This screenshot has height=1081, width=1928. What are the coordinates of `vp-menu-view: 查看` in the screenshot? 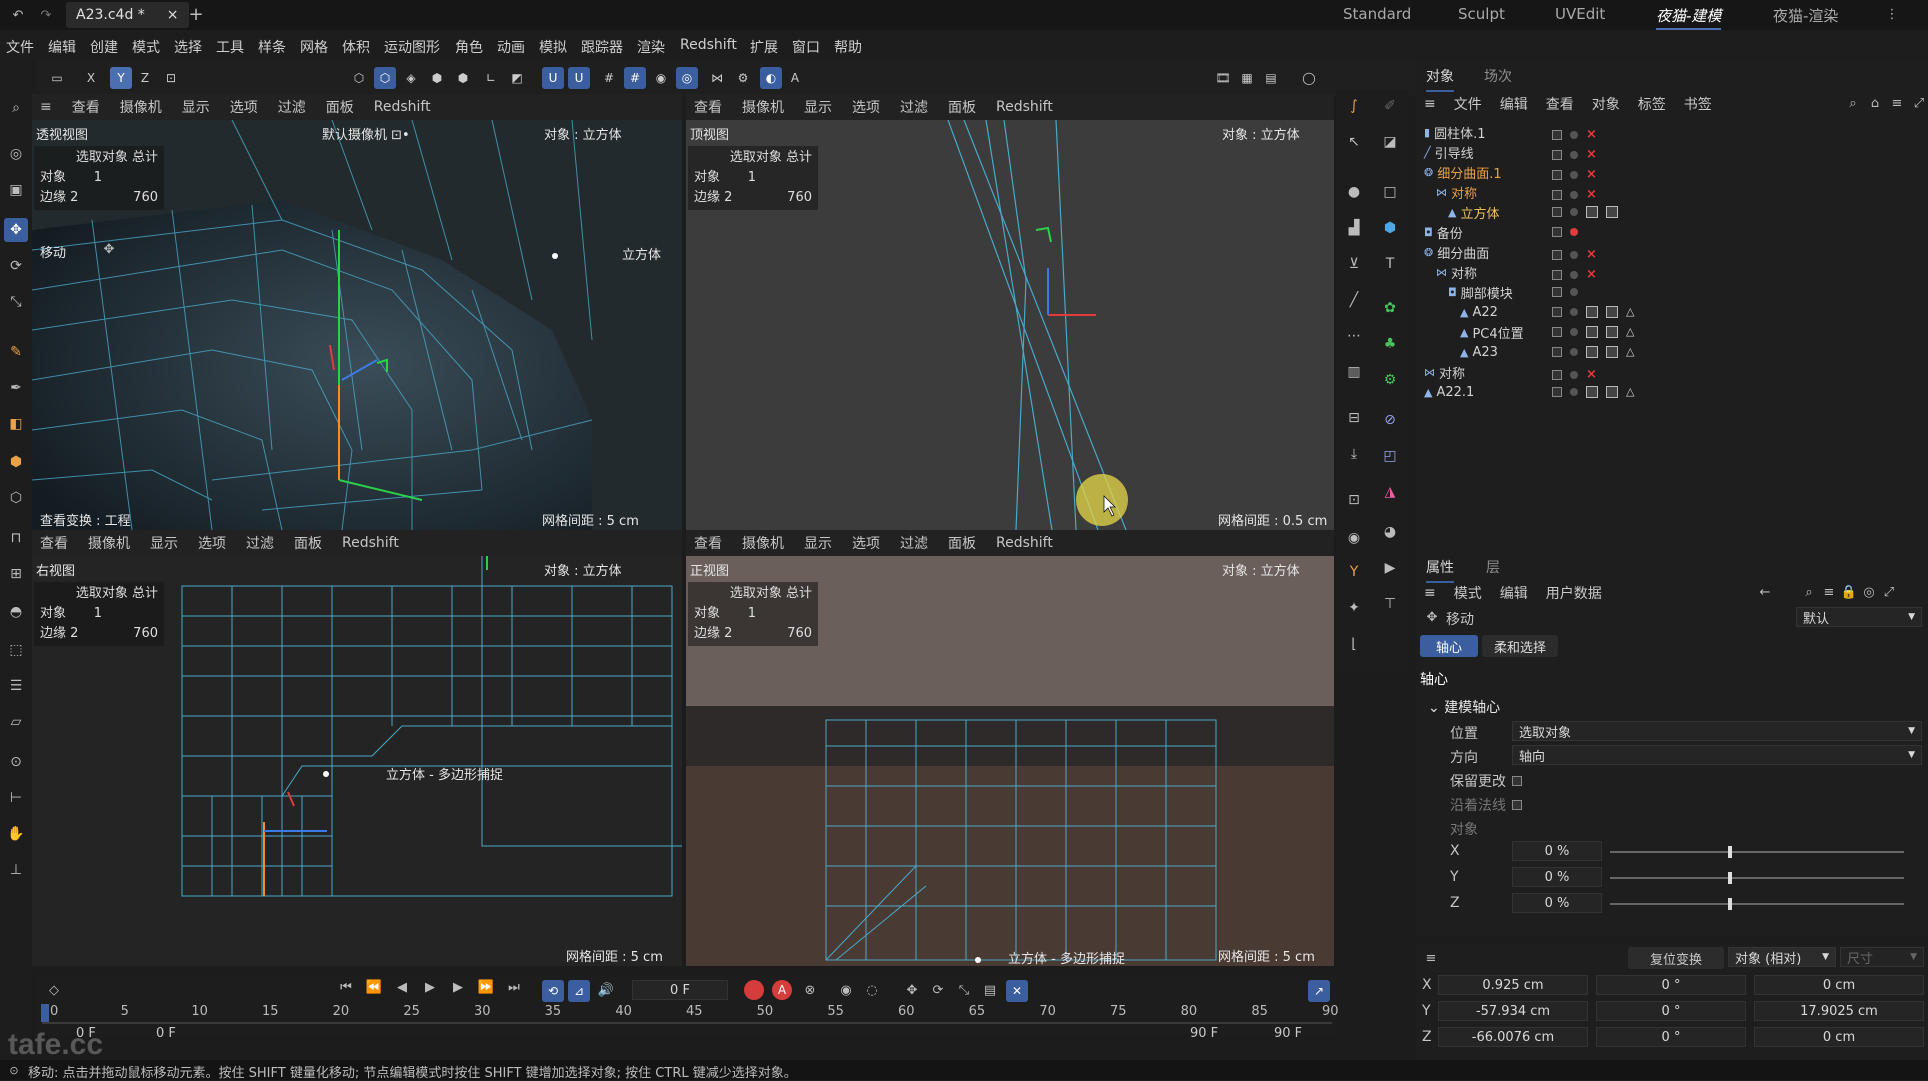 It's located at (708, 107).